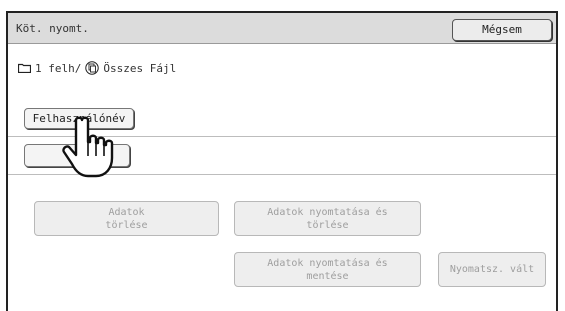 This screenshot has width=565, height=311. What do you see at coordinates (52, 28) in the screenshot?
I see `page-title: Köt. nyomt.` at bounding box center [52, 28].